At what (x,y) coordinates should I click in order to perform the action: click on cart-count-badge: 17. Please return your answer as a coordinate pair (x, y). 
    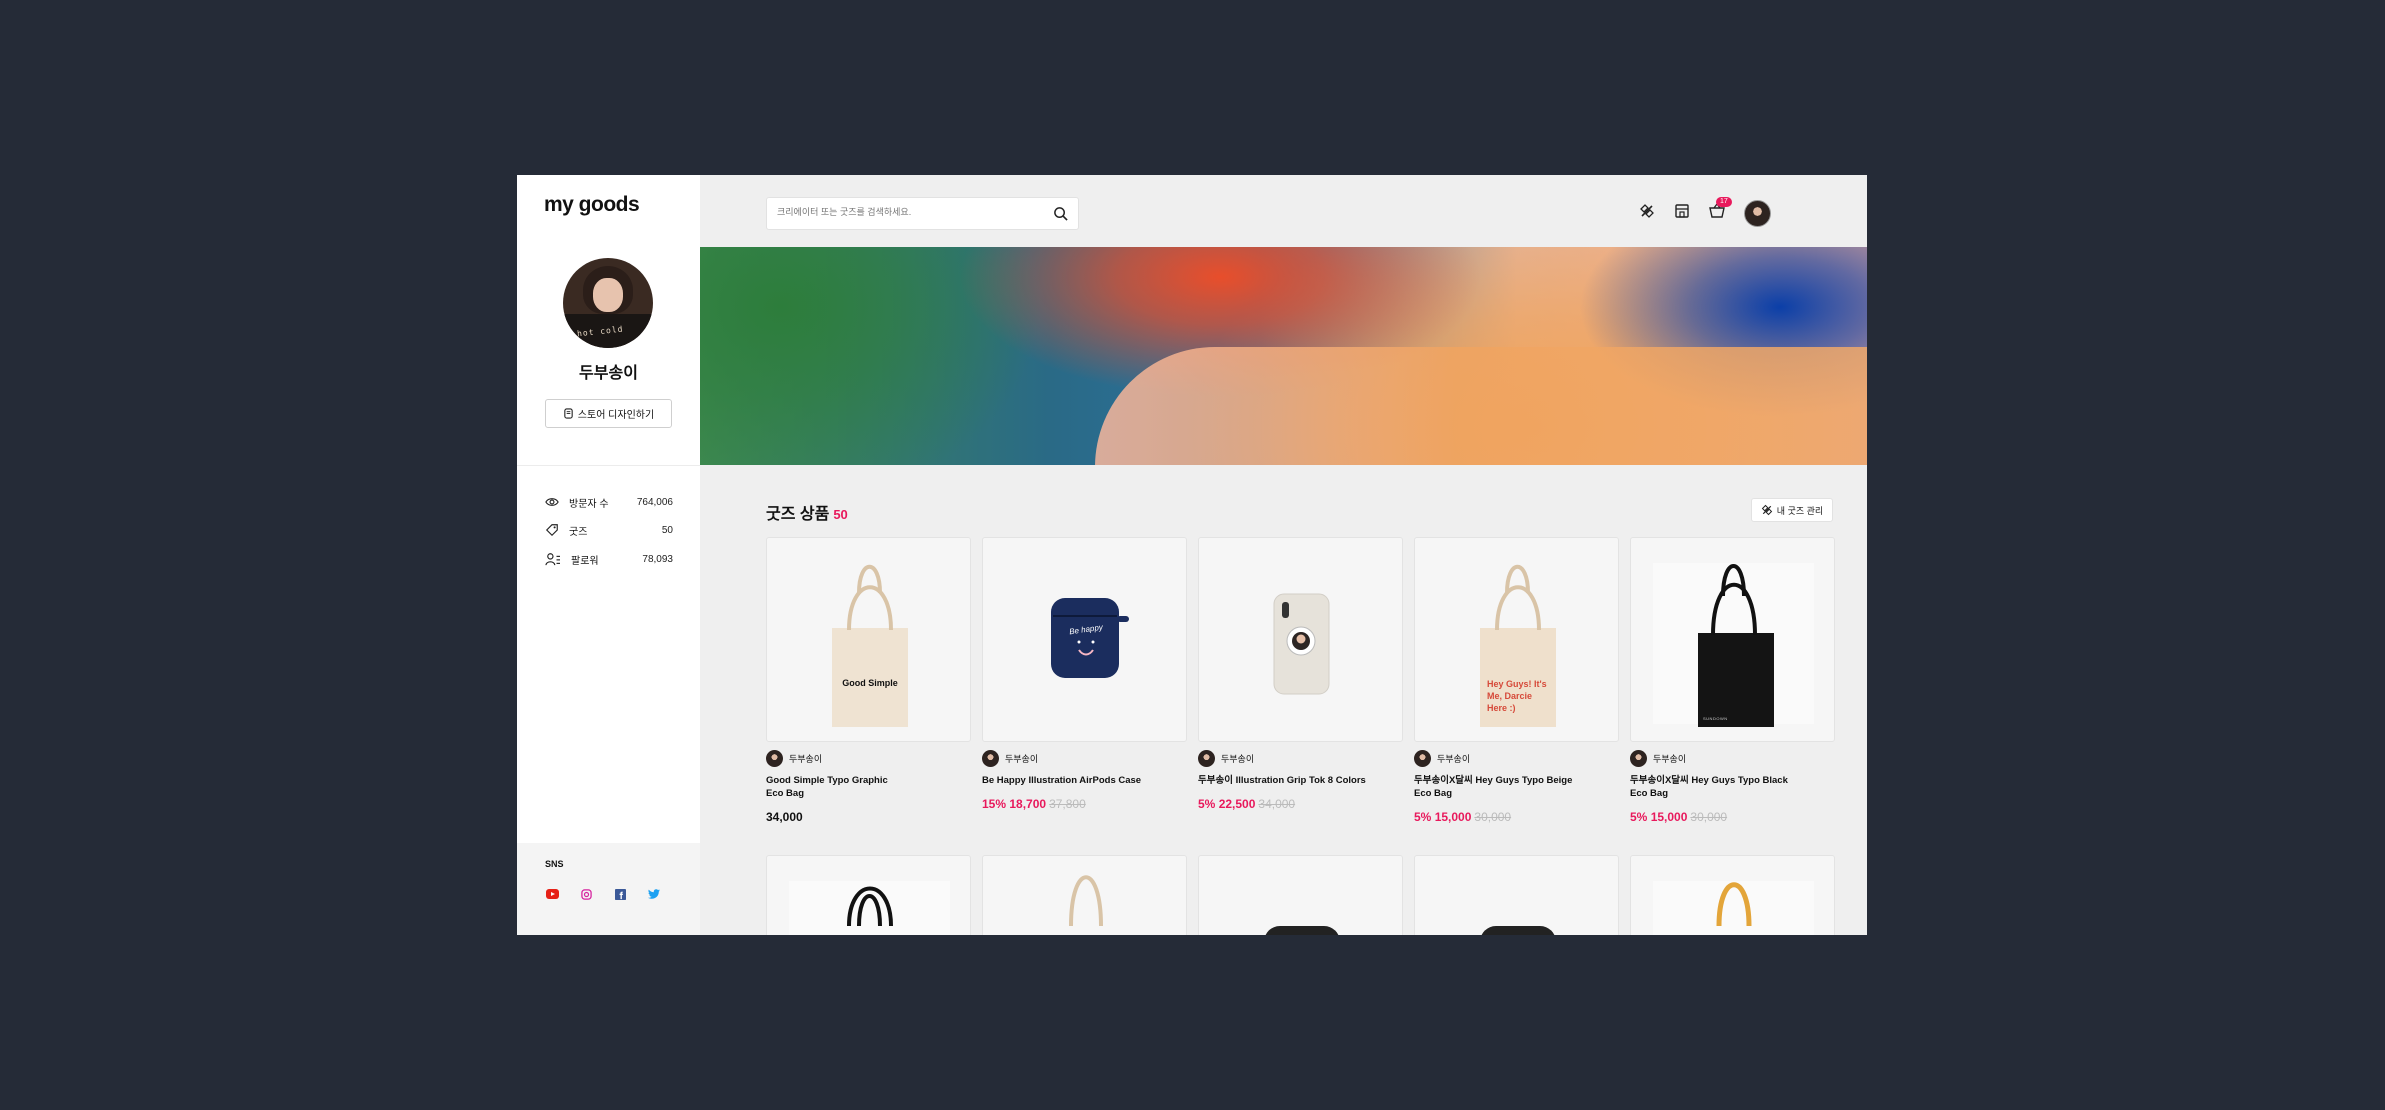
    Looking at the image, I should click on (1724, 201).